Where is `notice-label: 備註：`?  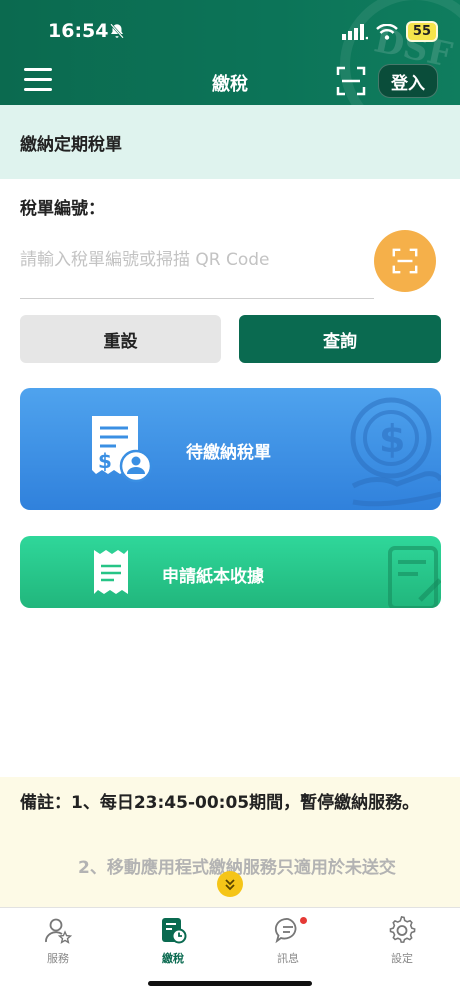 notice-label: 備註： is located at coordinates (45, 803).